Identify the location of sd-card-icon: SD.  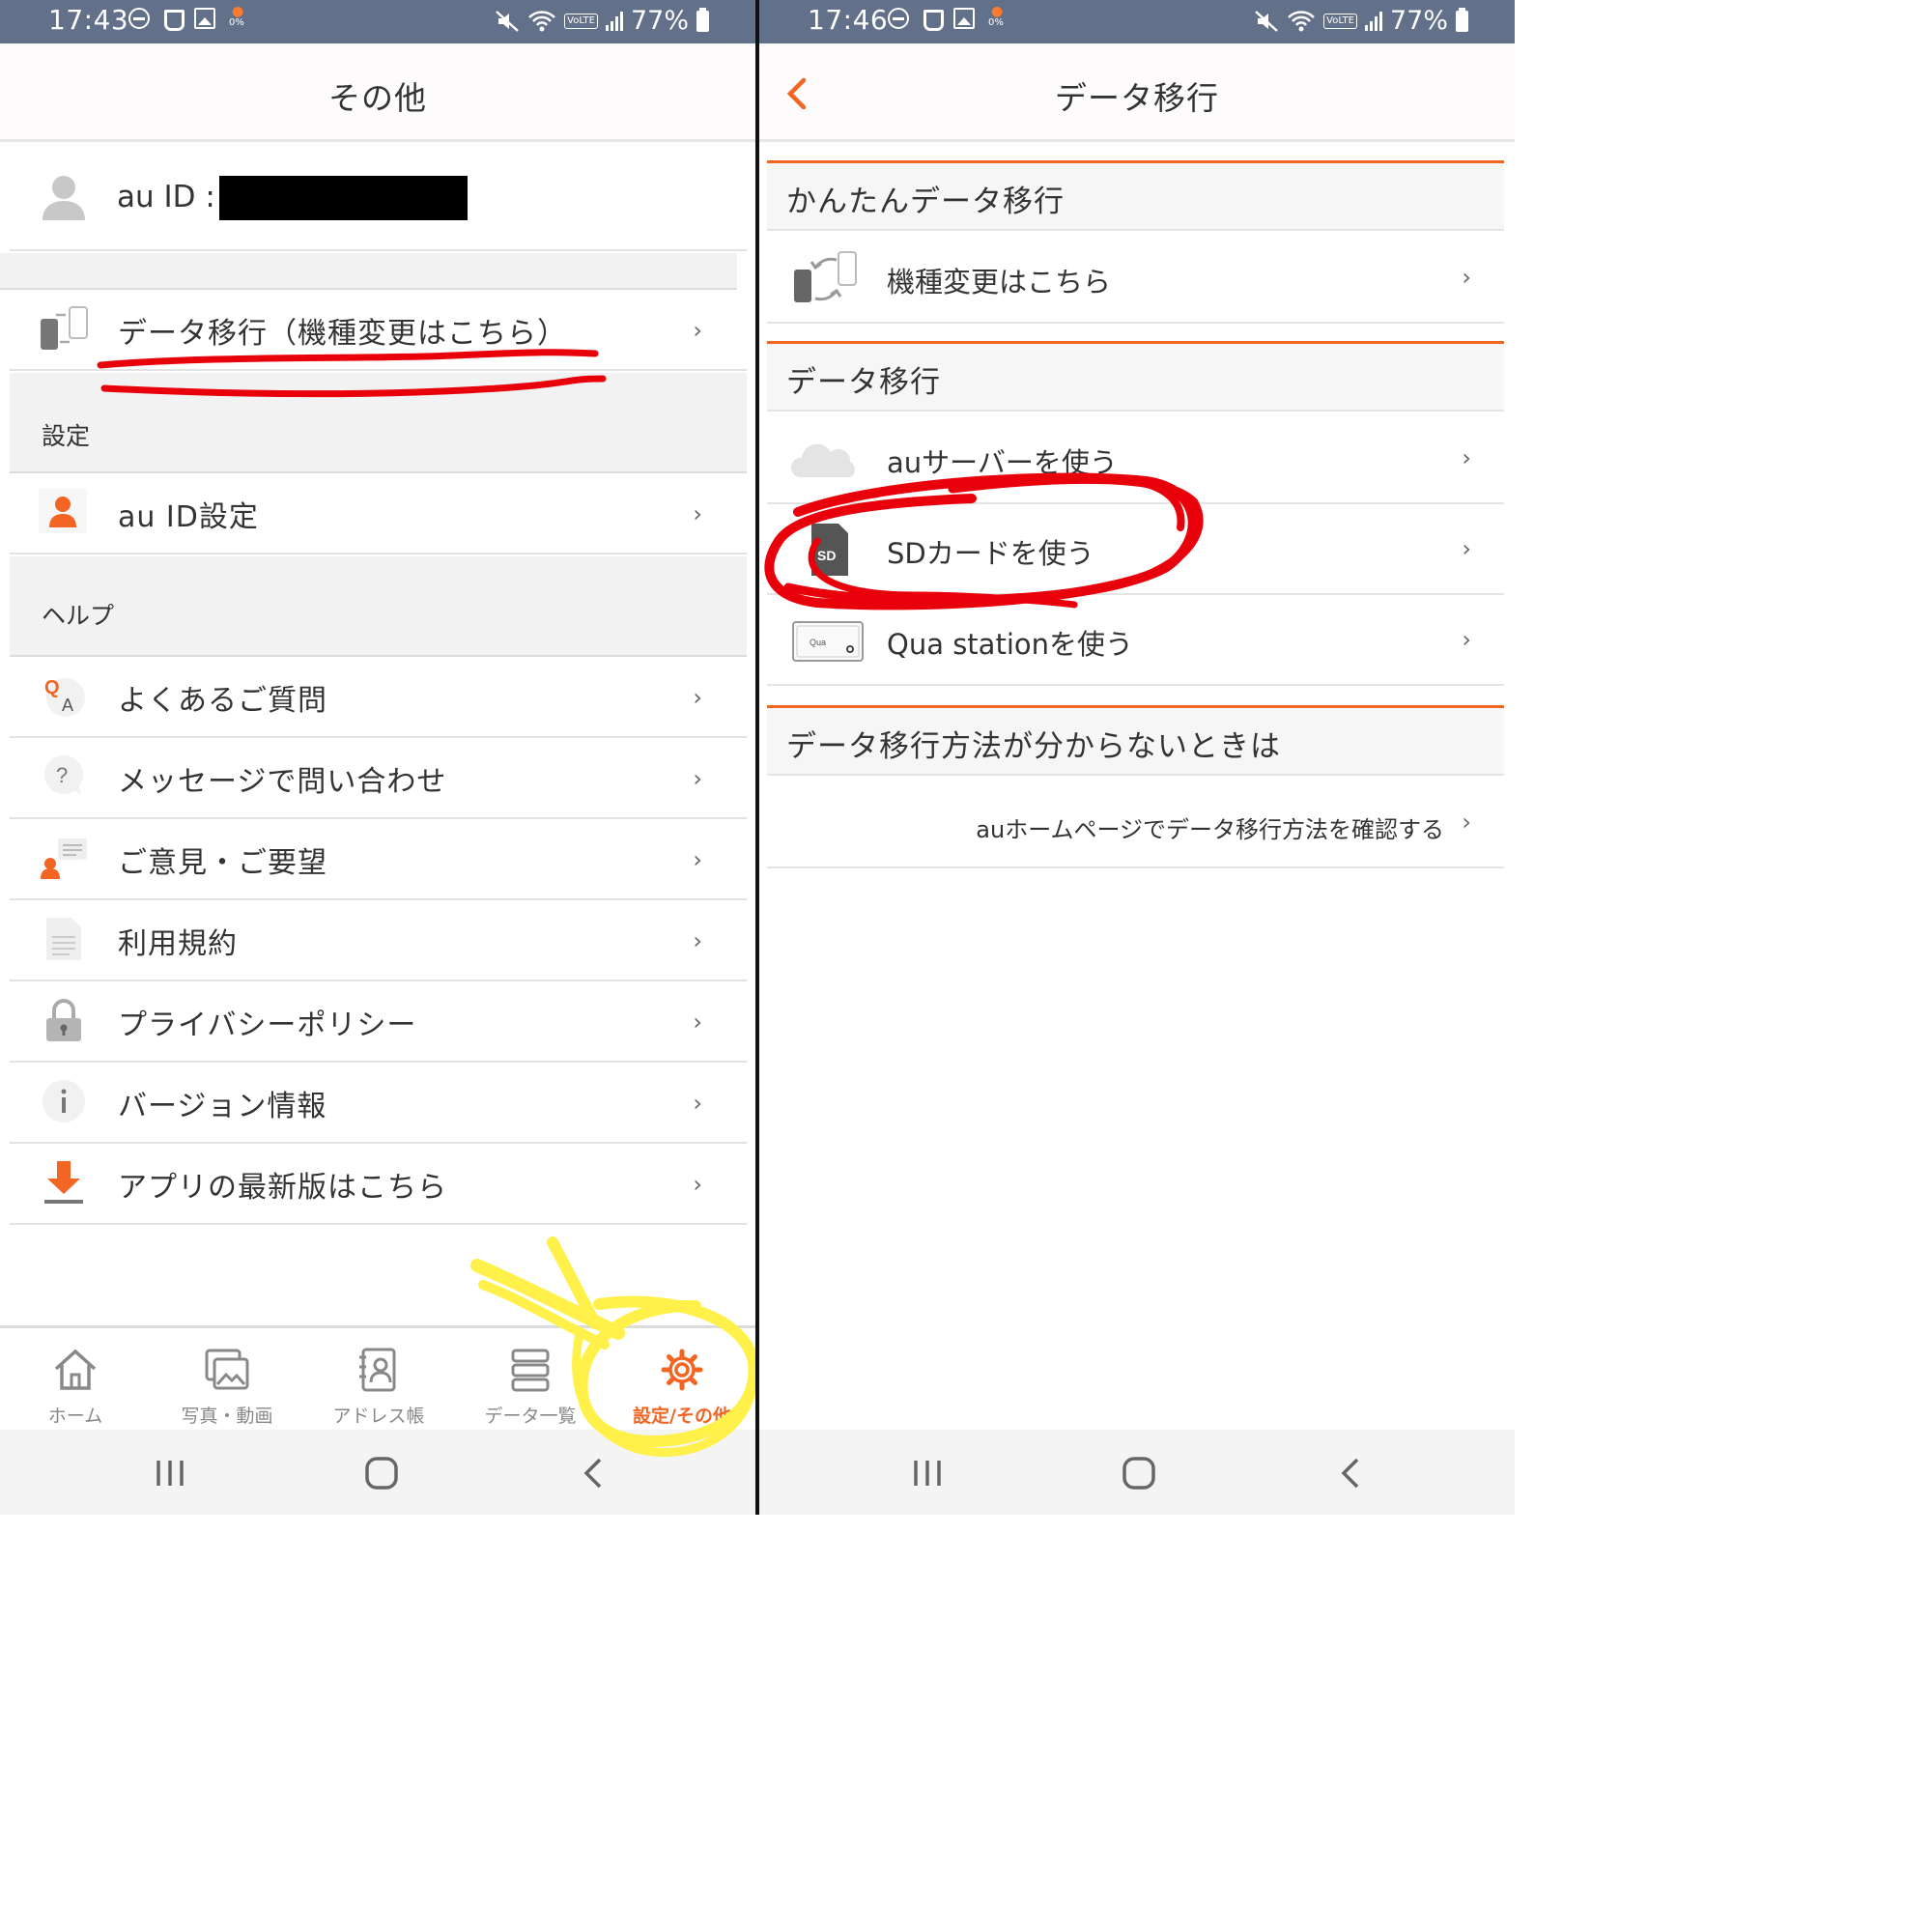
(829, 550).